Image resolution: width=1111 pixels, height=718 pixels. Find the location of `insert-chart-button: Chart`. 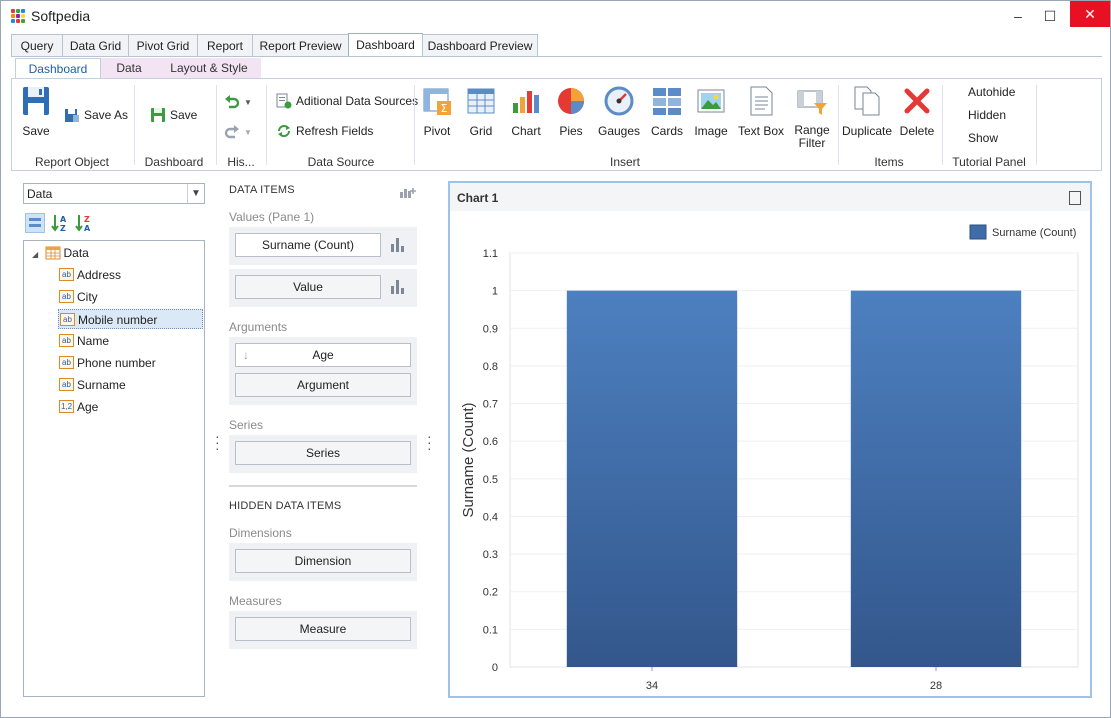

insert-chart-button: Chart is located at coordinates (526, 111).